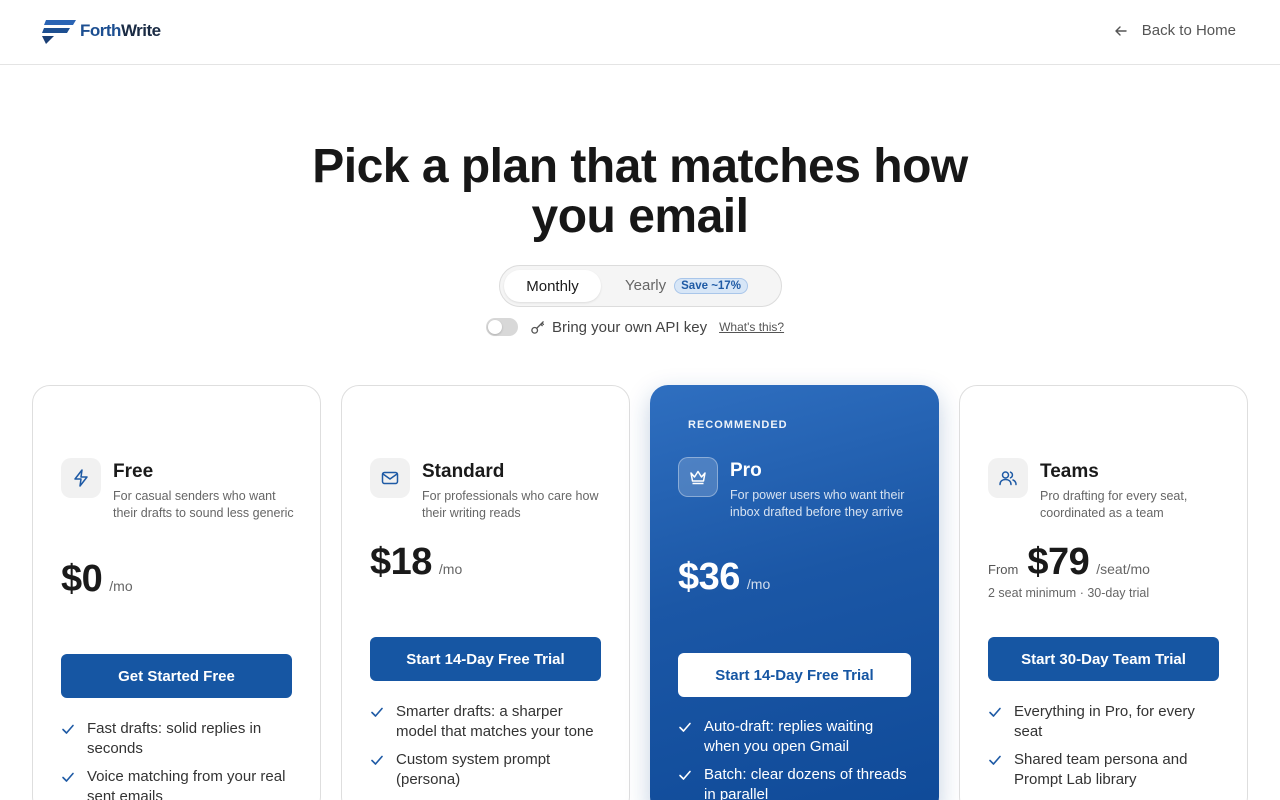 Image resolution: width=1280 pixels, height=800 pixels. I want to click on start-30-day-team-trial-button: Start 30-Day Team Trial, so click(1103, 659).